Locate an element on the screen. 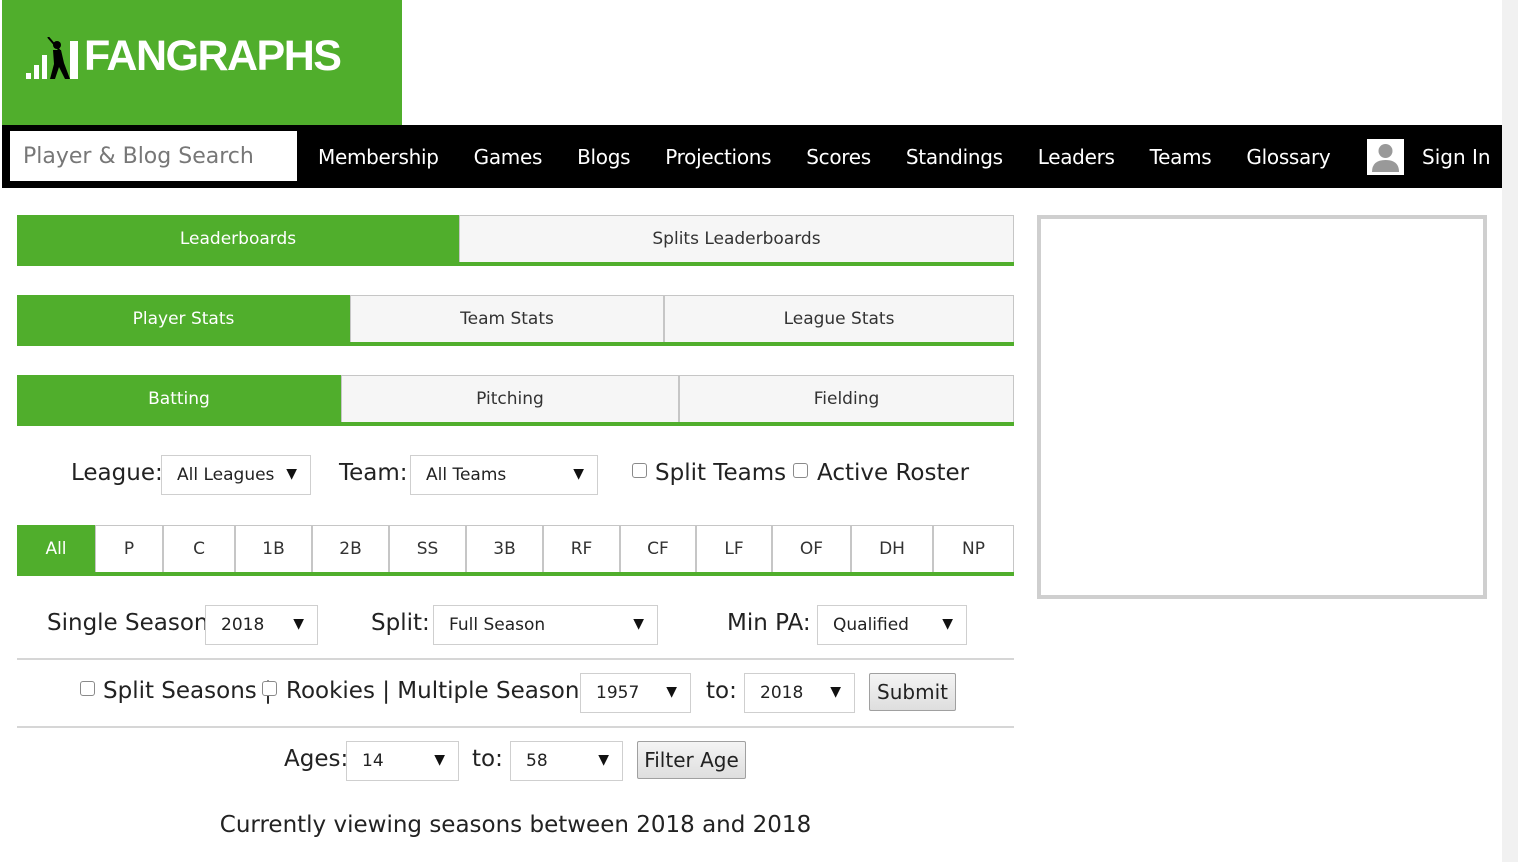 Image resolution: width=1518 pixels, height=862 pixels. stat-type-tabs: Batting Pitching Fielding is located at coordinates (515, 400).